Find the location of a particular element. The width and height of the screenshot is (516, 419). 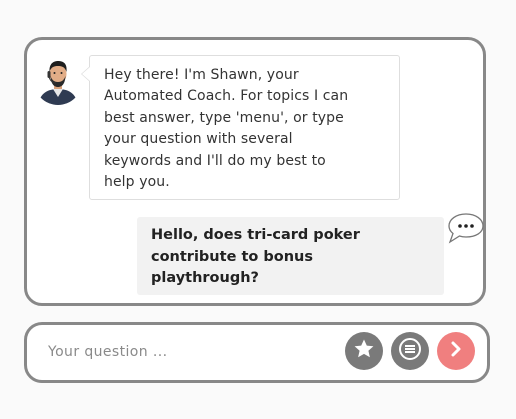

hamburger-menu-icon is located at coordinates (410, 351).